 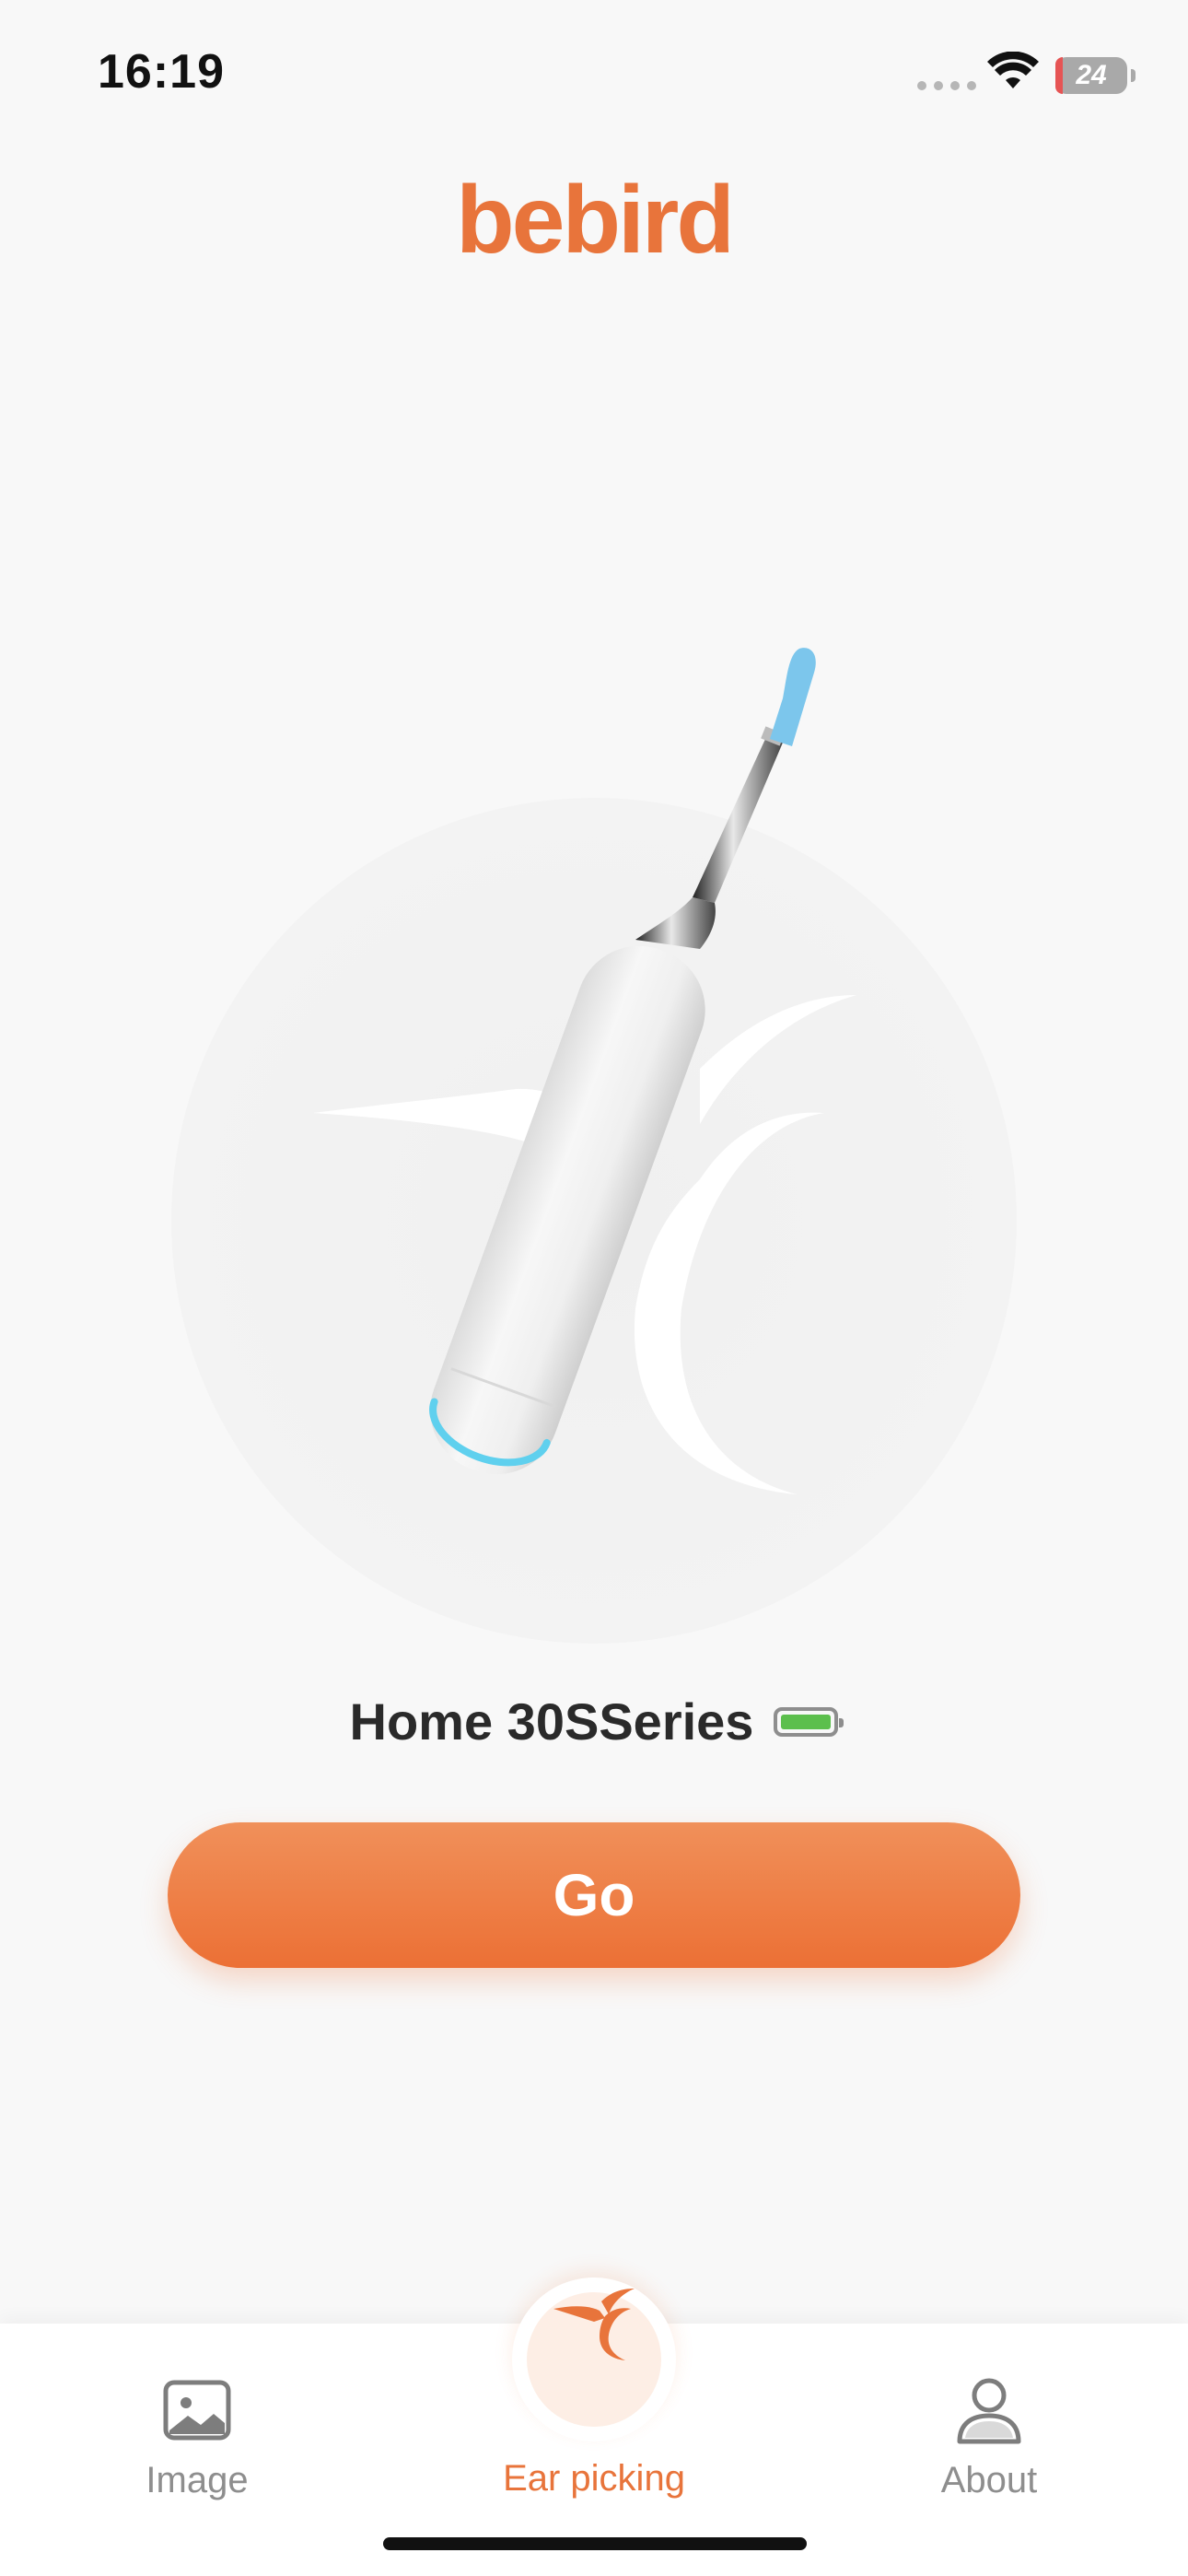 What do you see at coordinates (591, 2317) in the screenshot?
I see `bird-icon` at bounding box center [591, 2317].